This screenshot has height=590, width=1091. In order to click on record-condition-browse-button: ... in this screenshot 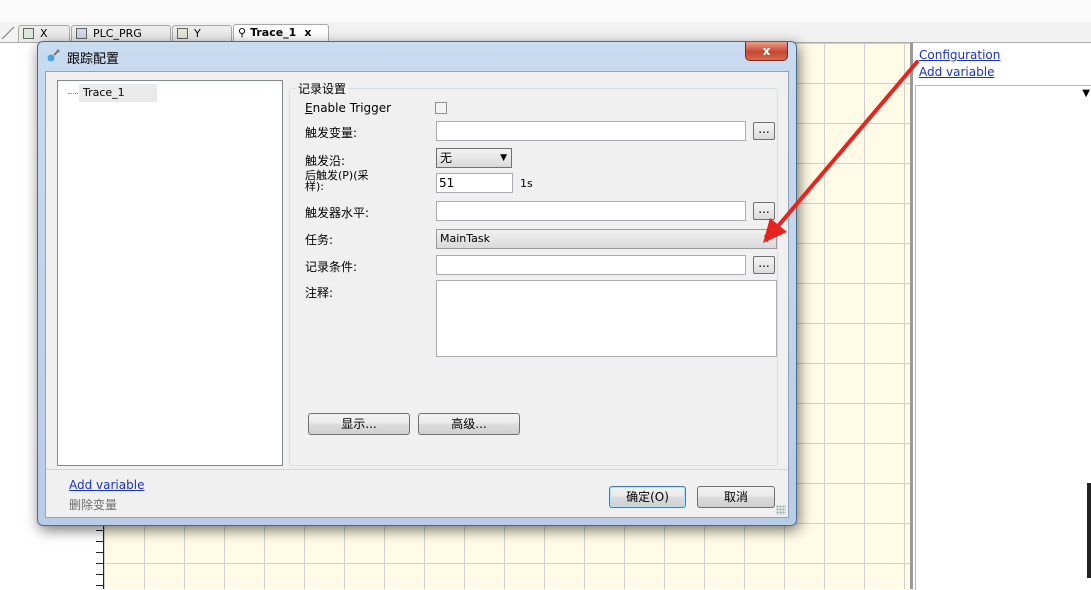, I will do `click(764, 265)`.